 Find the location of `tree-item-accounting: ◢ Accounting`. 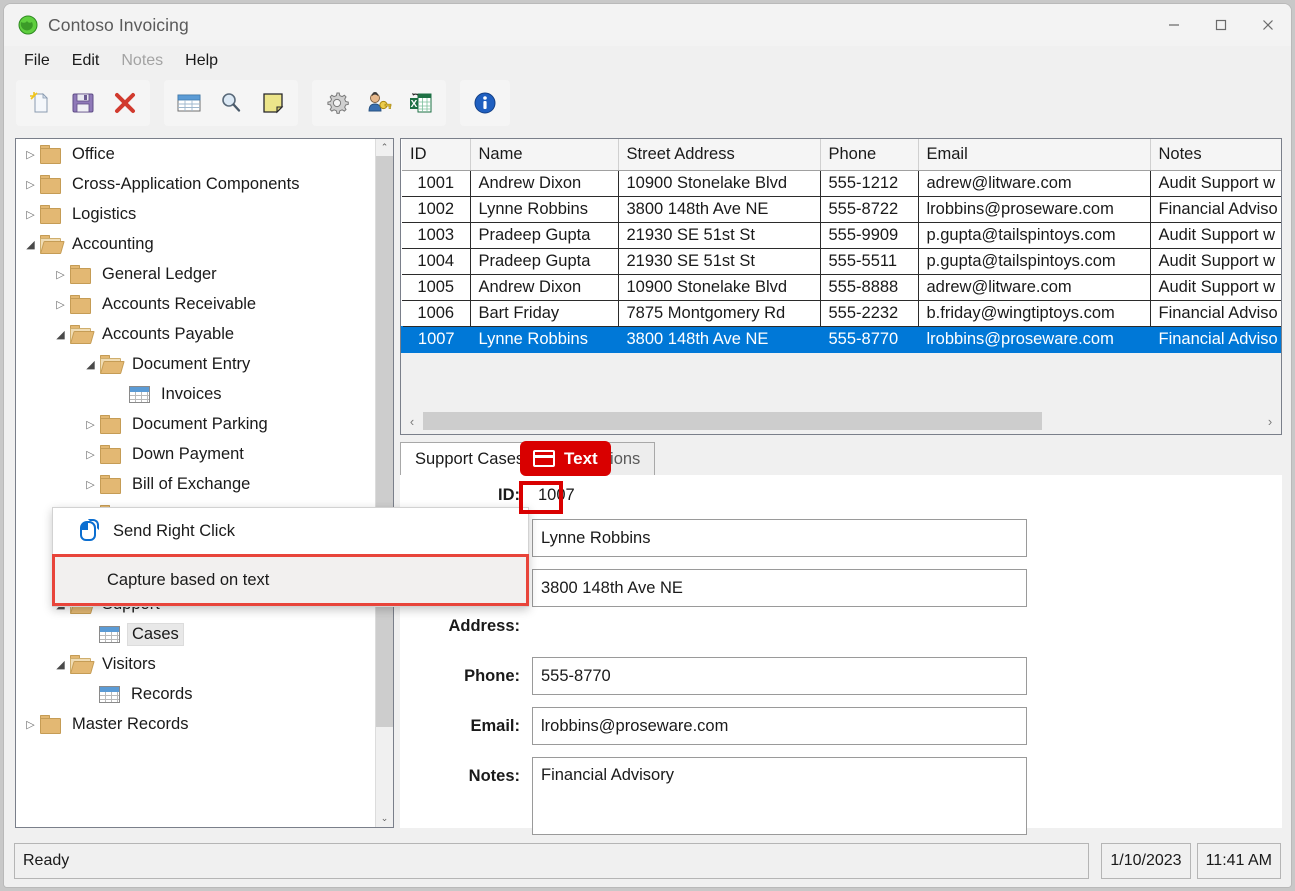

tree-item-accounting: ◢ Accounting is located at coordinates (197, 244).